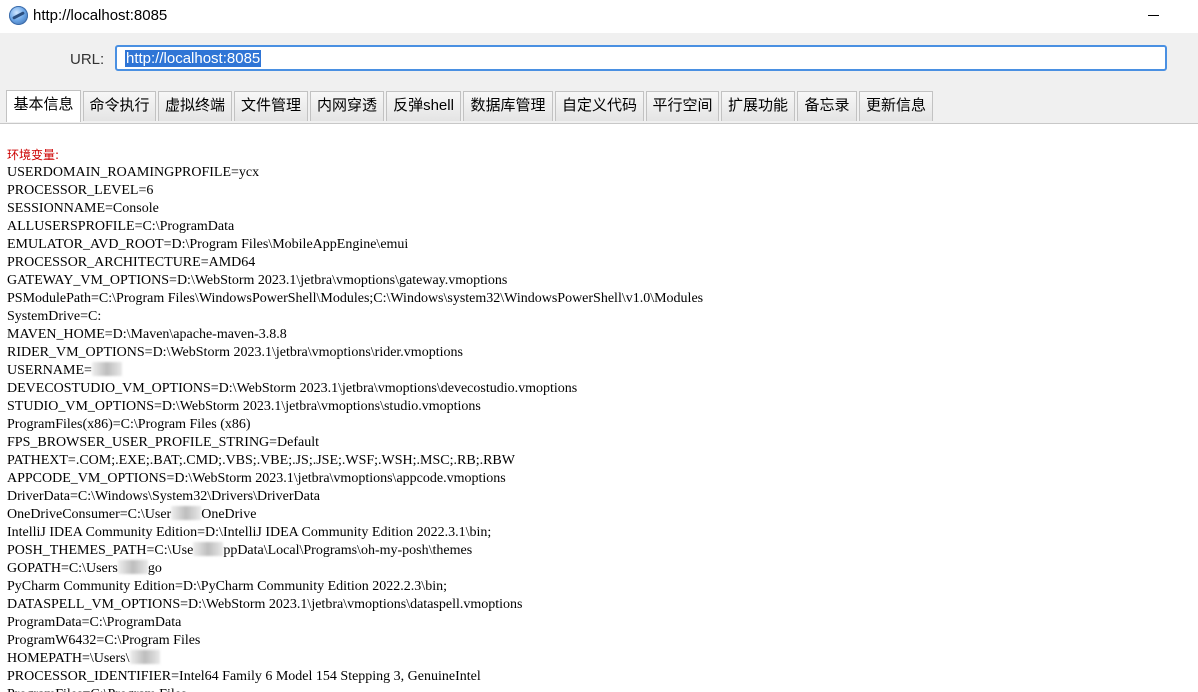  Describe the element at coordinates (147, 334) in the screenshot. I see `env-variable-text: MAVEN_HOME=D:\Maven\apache-maven-3.8.8` at that location.